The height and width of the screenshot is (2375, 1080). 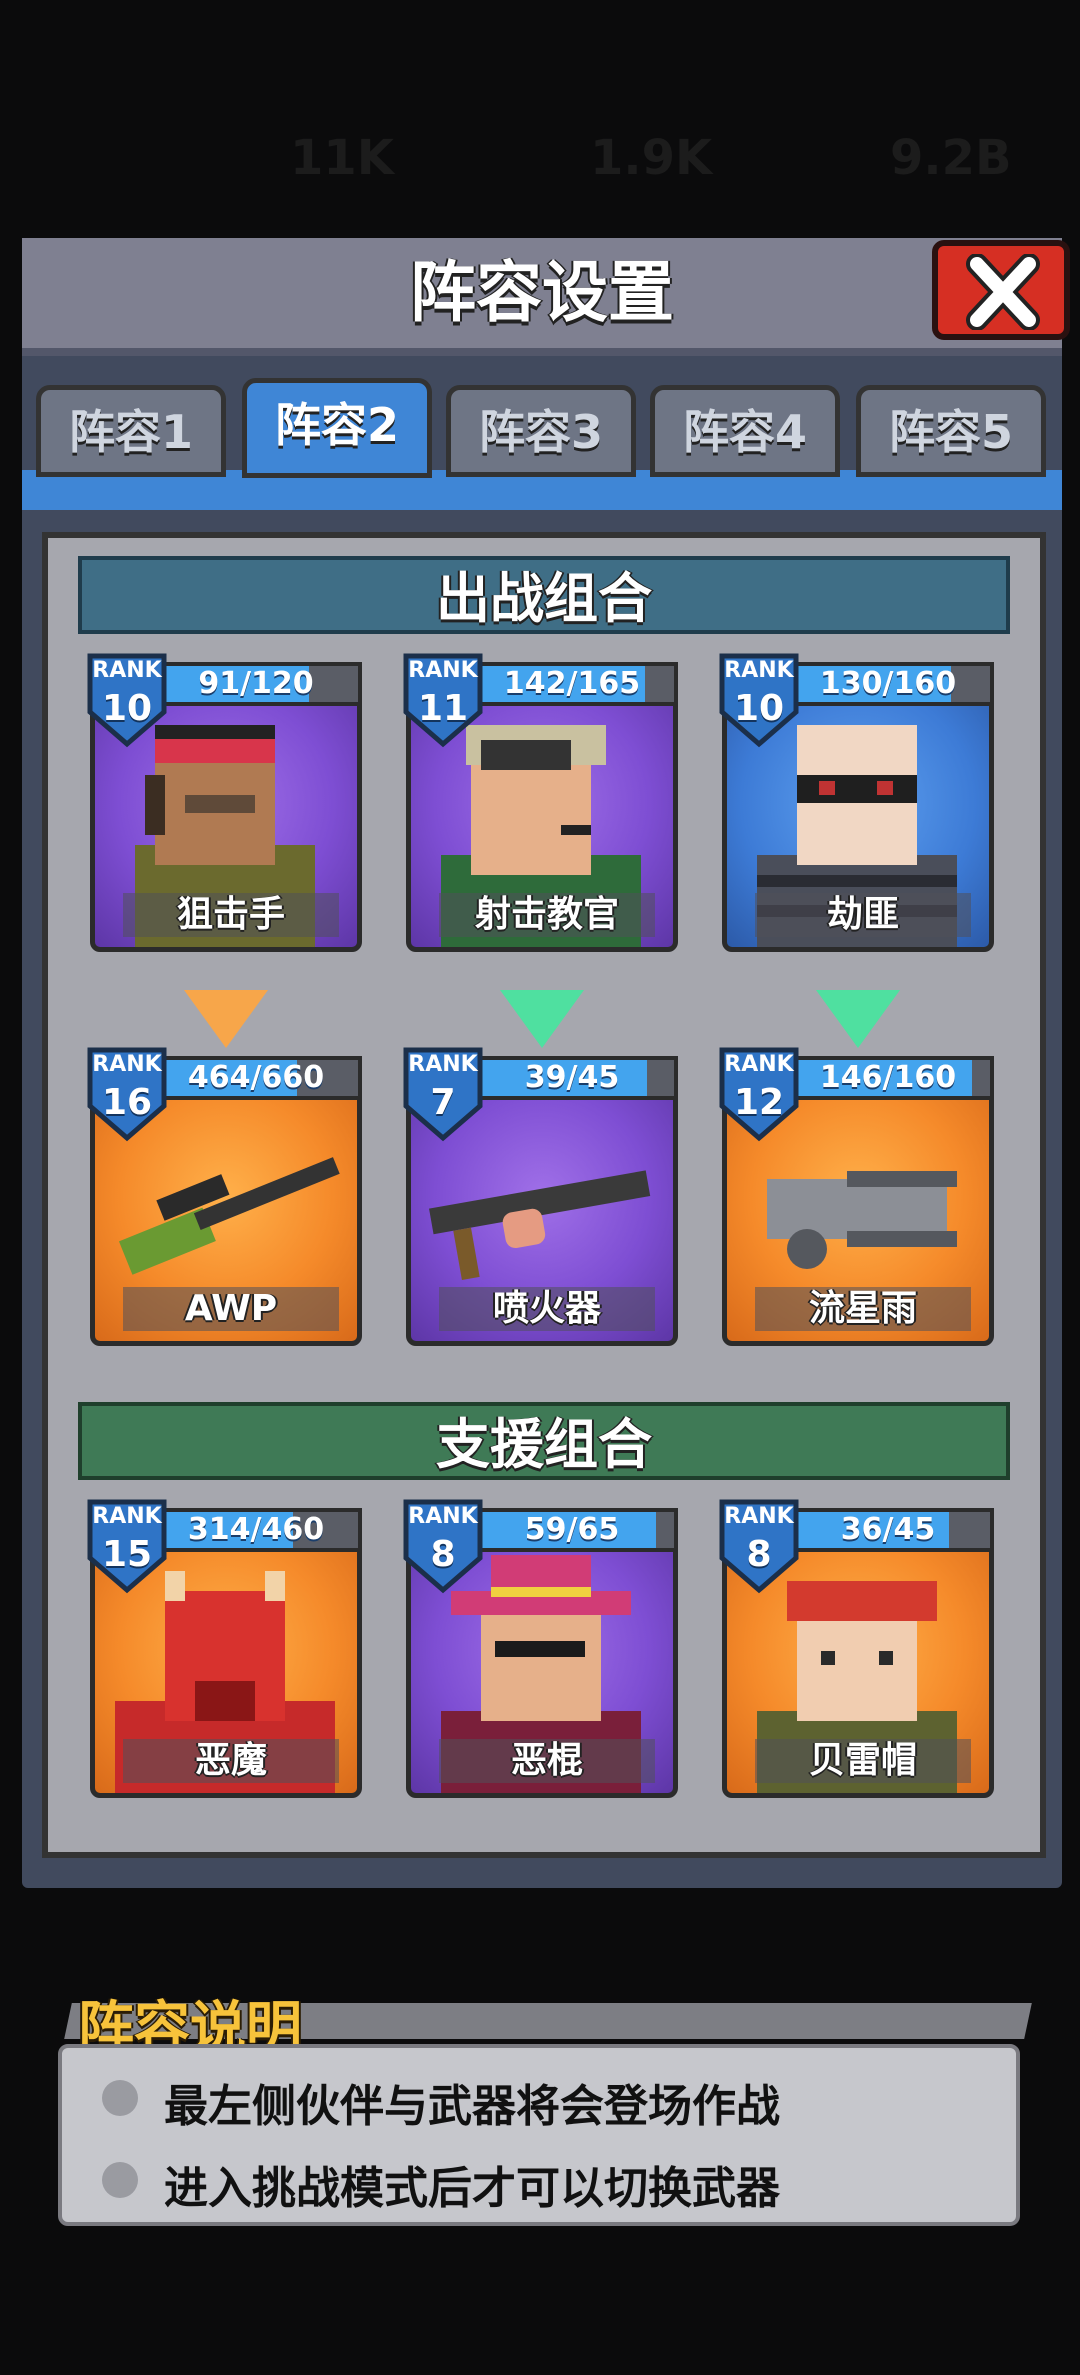 What do you see at coordinates (951, 158) in the screenshot?
I see `resource-value-3: 9.2B` at bounding box center [951, 158].